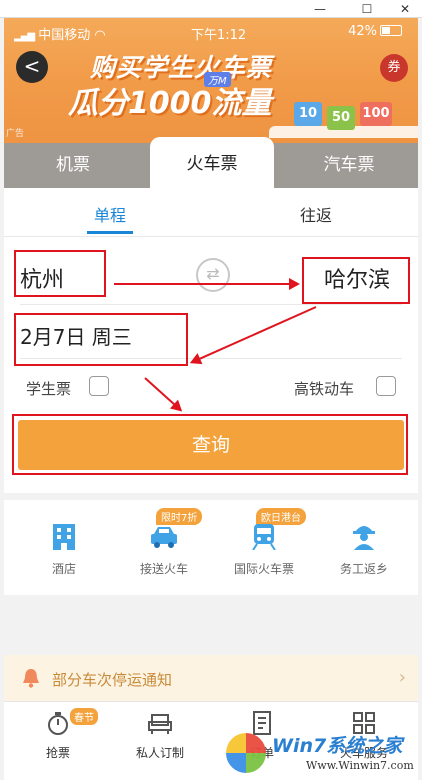 The width and height of the screenshot is (422, 780). I want to click on bell-icon, so click(31, 678).